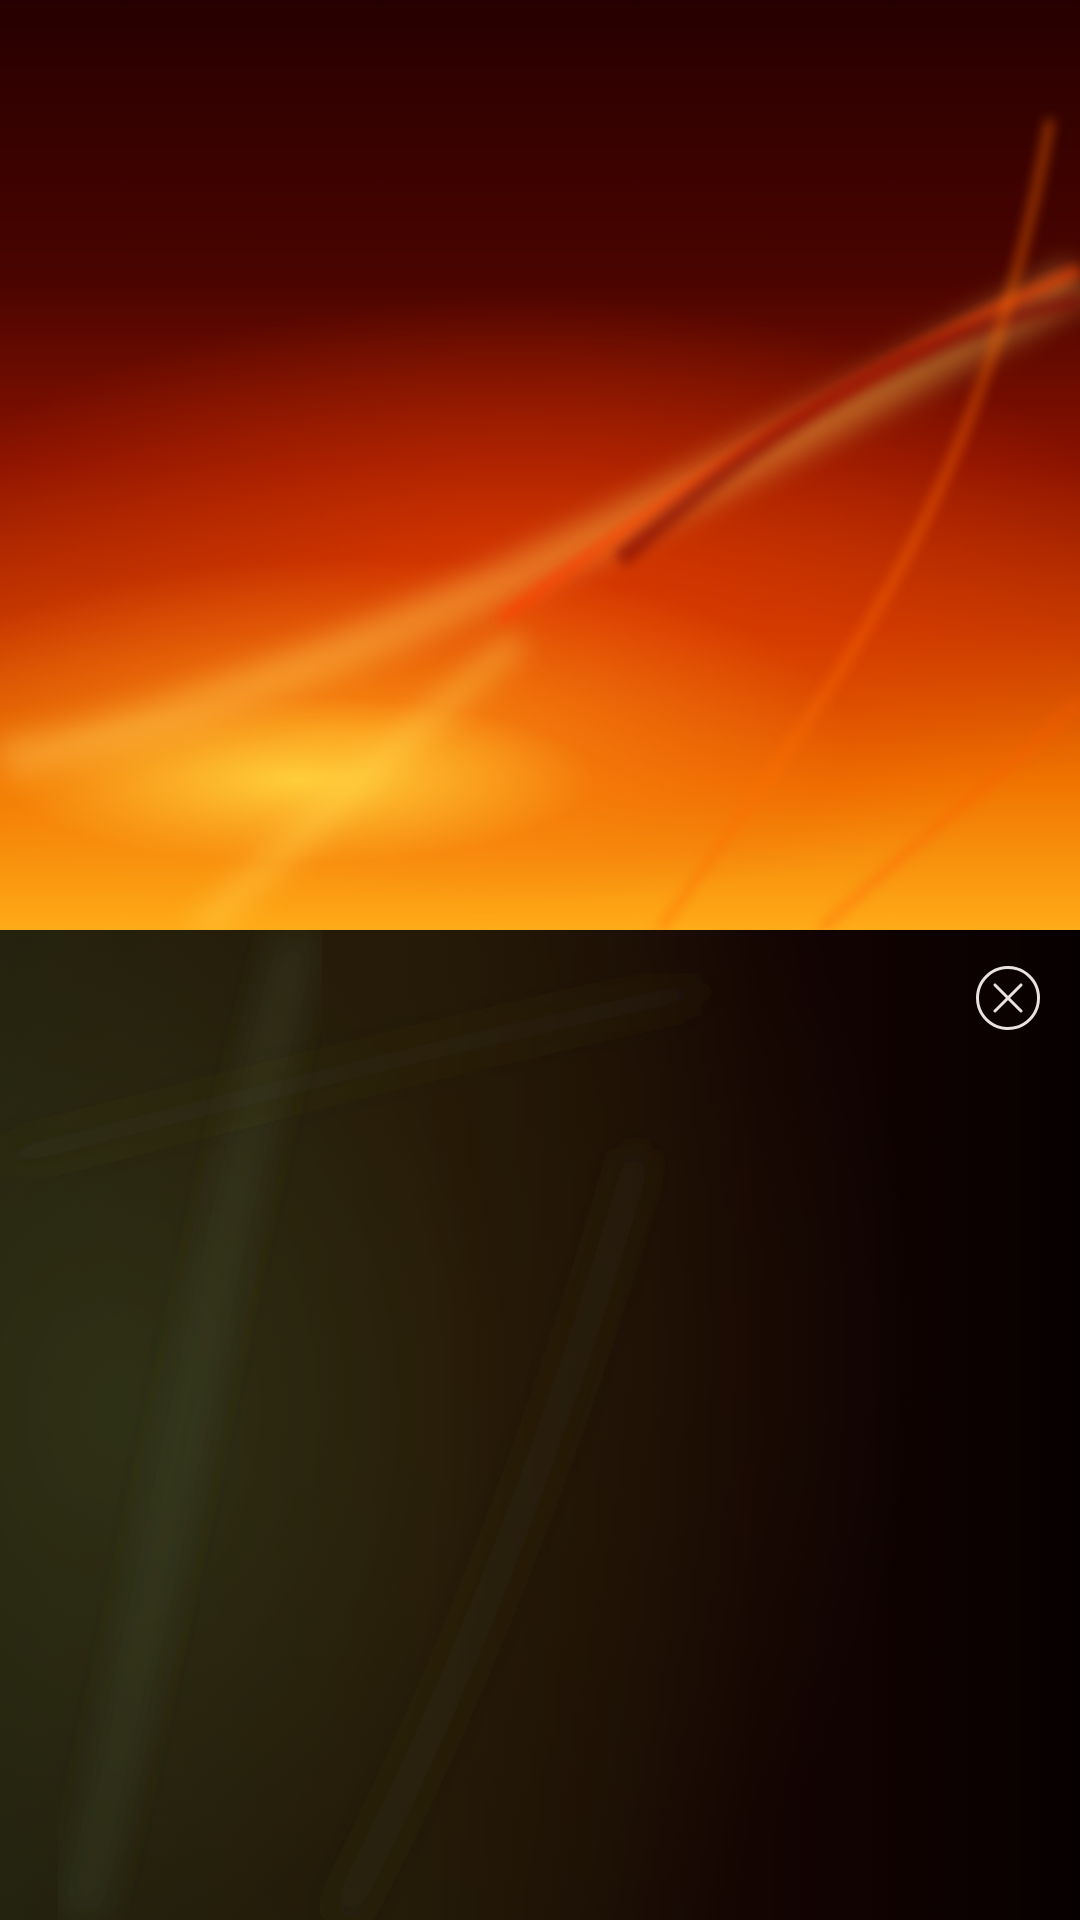 This screenshot has height=1920, width=1080. I want to click on close-button, so click(1008, 998).